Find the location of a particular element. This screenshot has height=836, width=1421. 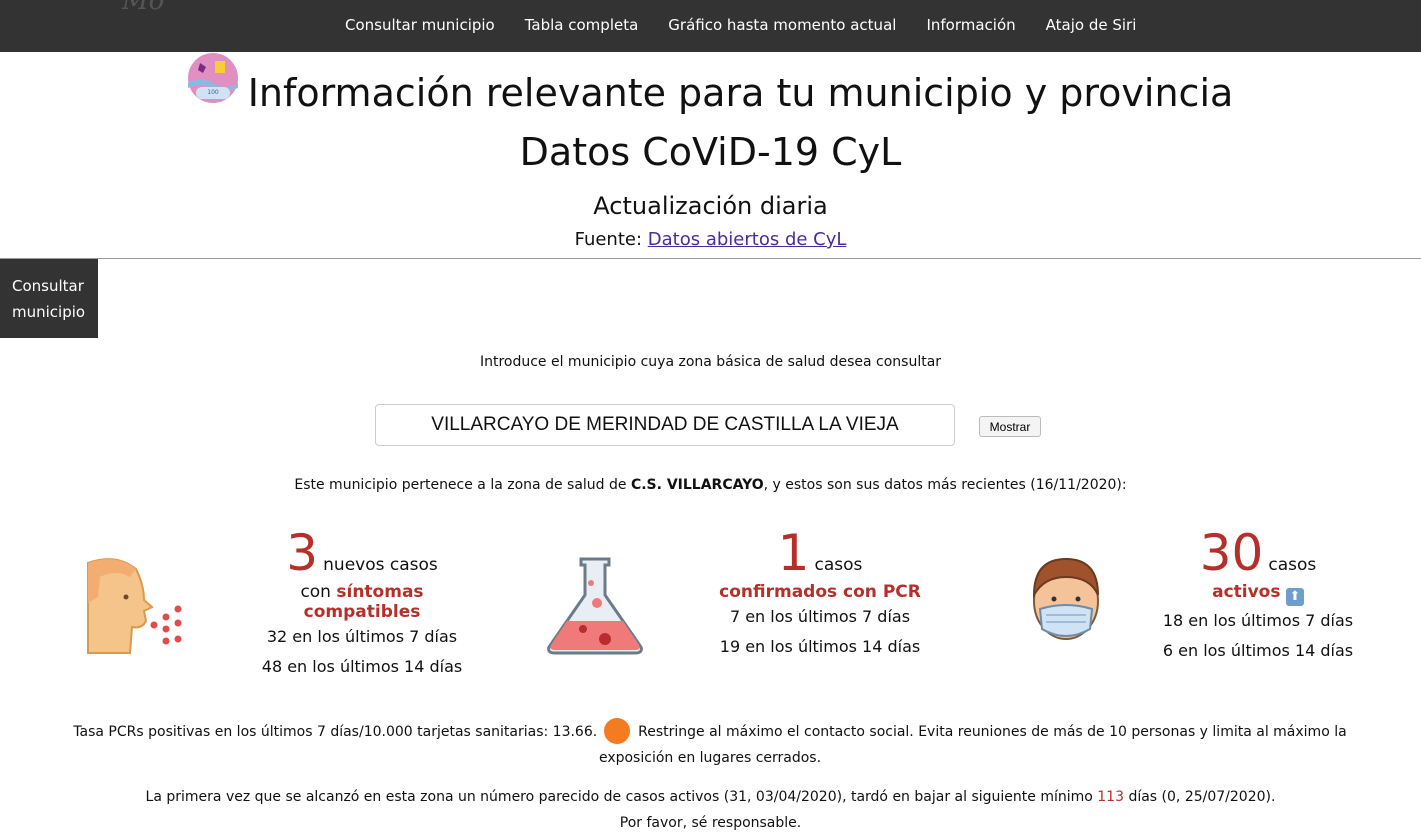

up-arrow-icon: ⬆ is located at coordinates (1294, 597).